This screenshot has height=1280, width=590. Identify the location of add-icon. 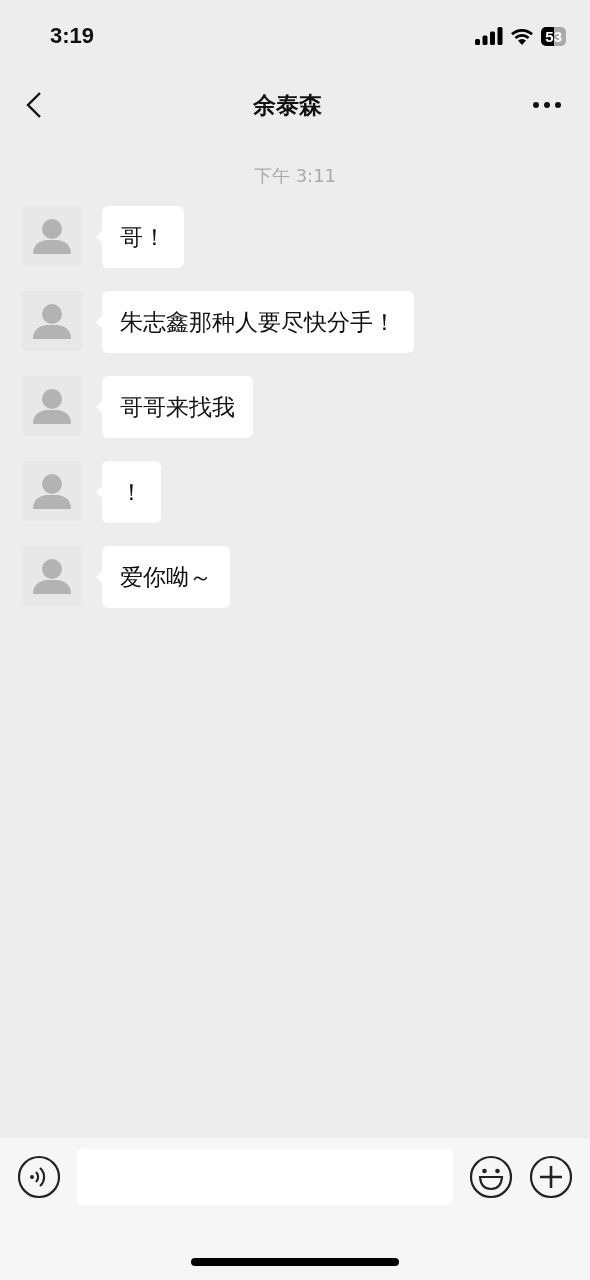
(551, 1177).